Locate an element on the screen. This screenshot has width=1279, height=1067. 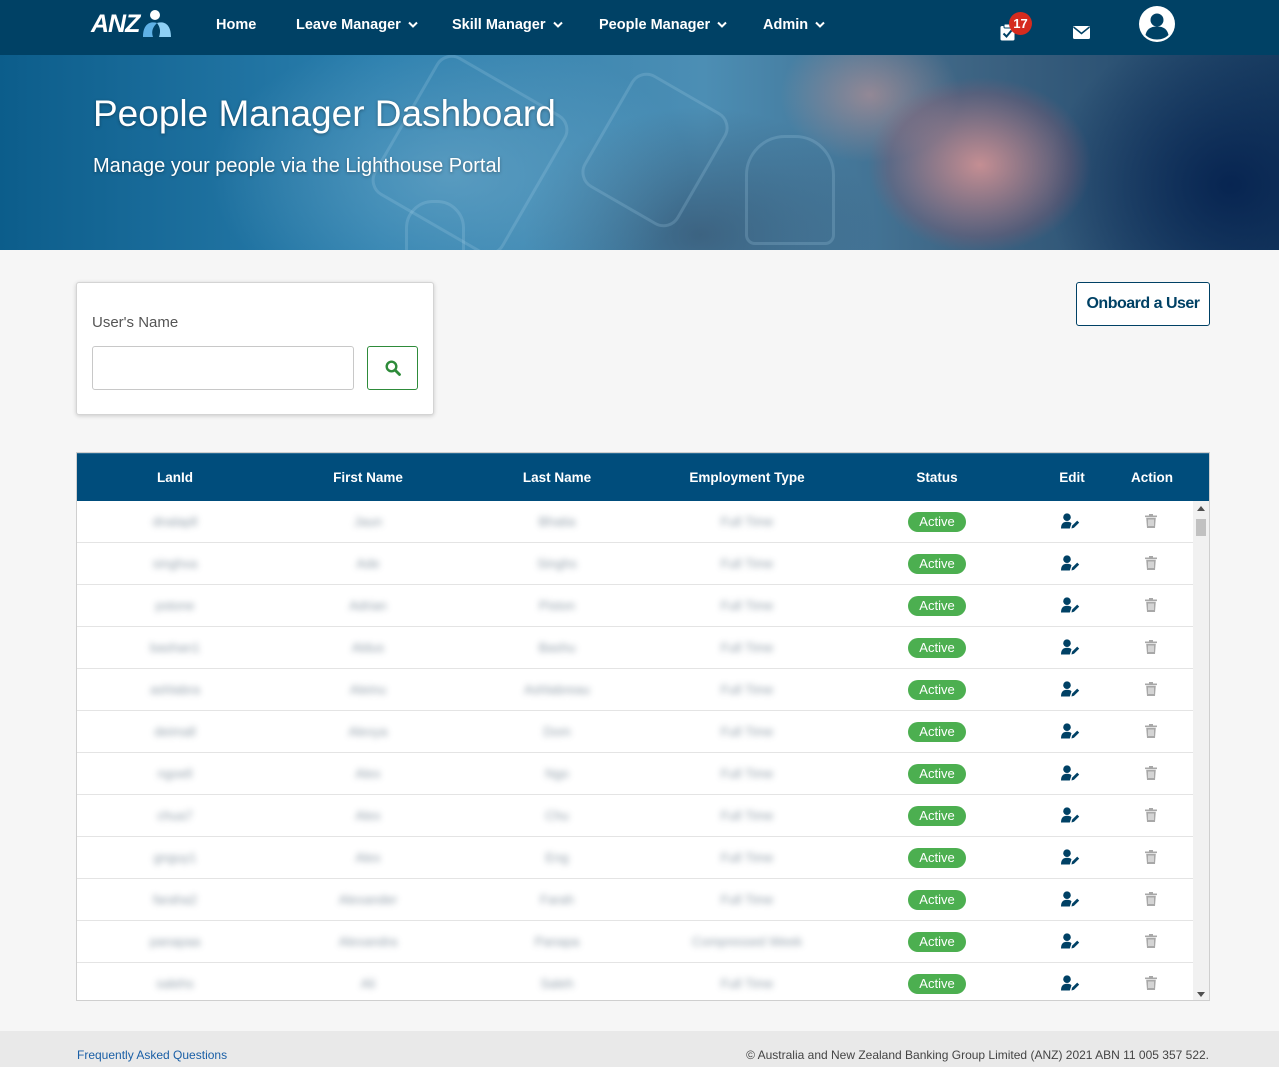
table-row: ashlabra Aleinu Ashlabreau Full Time Active is located at coordinates (635, 690).